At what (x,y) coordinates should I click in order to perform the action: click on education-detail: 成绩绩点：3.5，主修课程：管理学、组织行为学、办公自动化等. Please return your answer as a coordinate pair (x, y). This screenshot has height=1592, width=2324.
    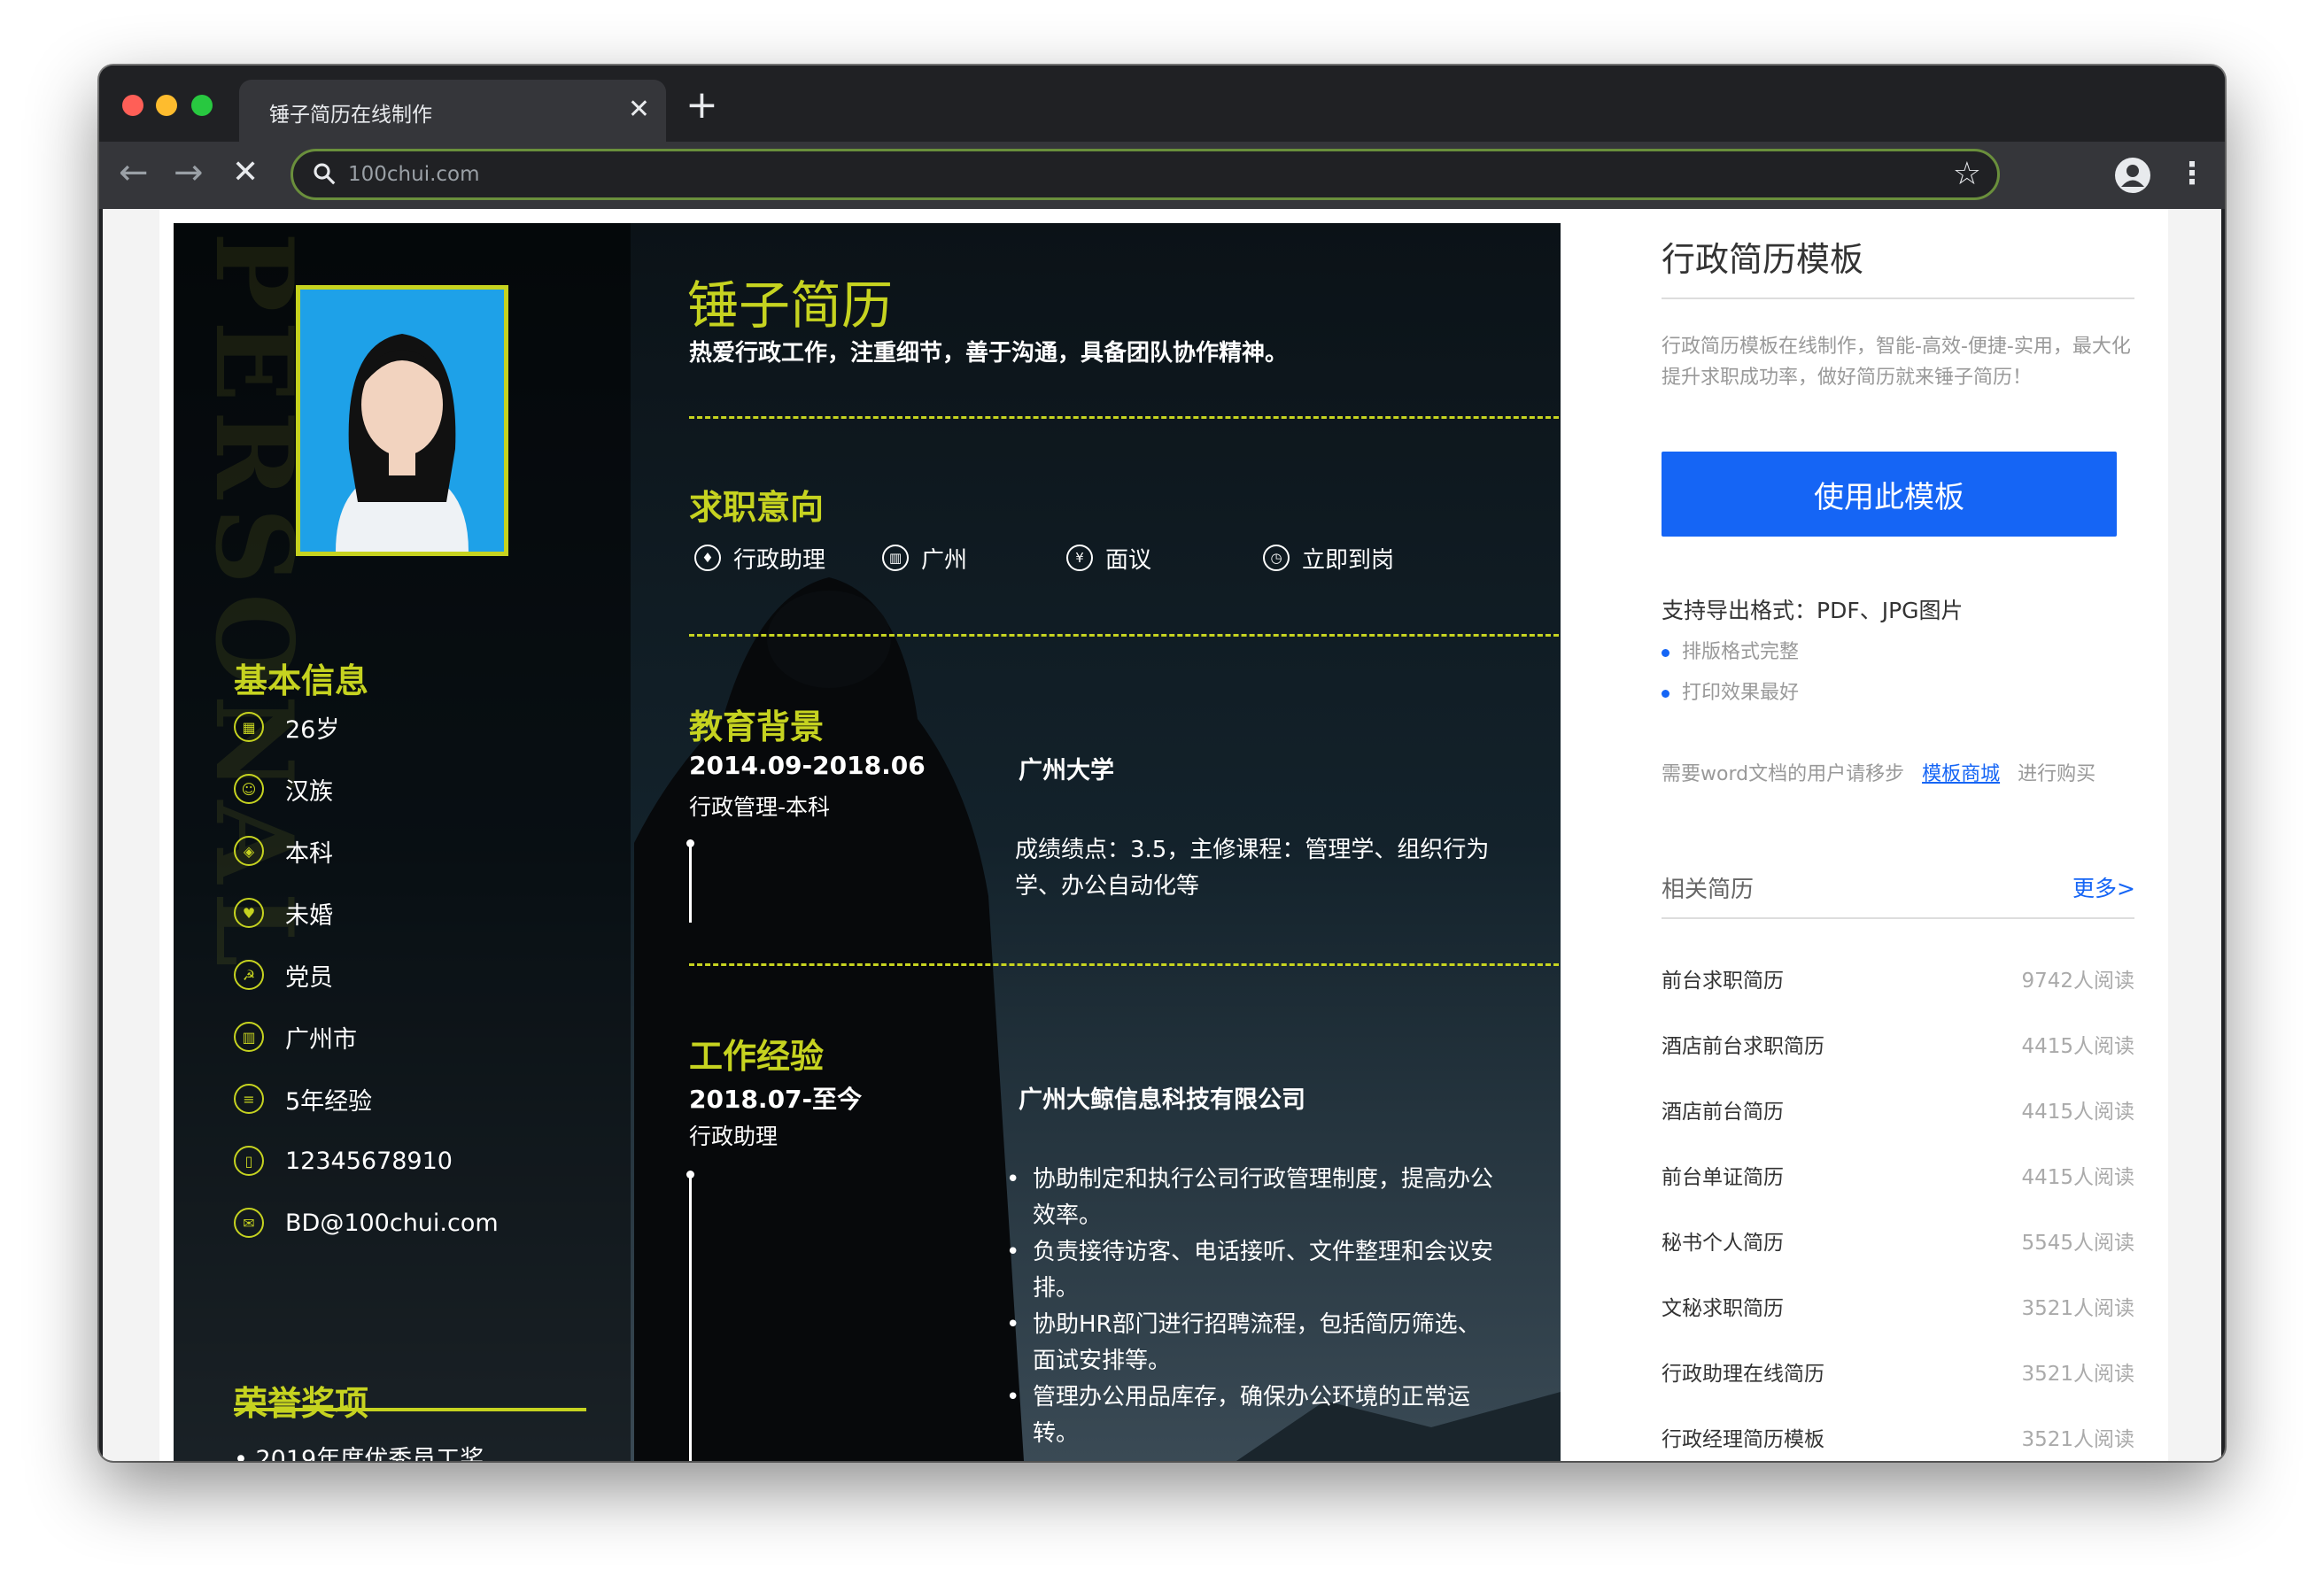
    Looking at the image, I should click on (1252, 868).